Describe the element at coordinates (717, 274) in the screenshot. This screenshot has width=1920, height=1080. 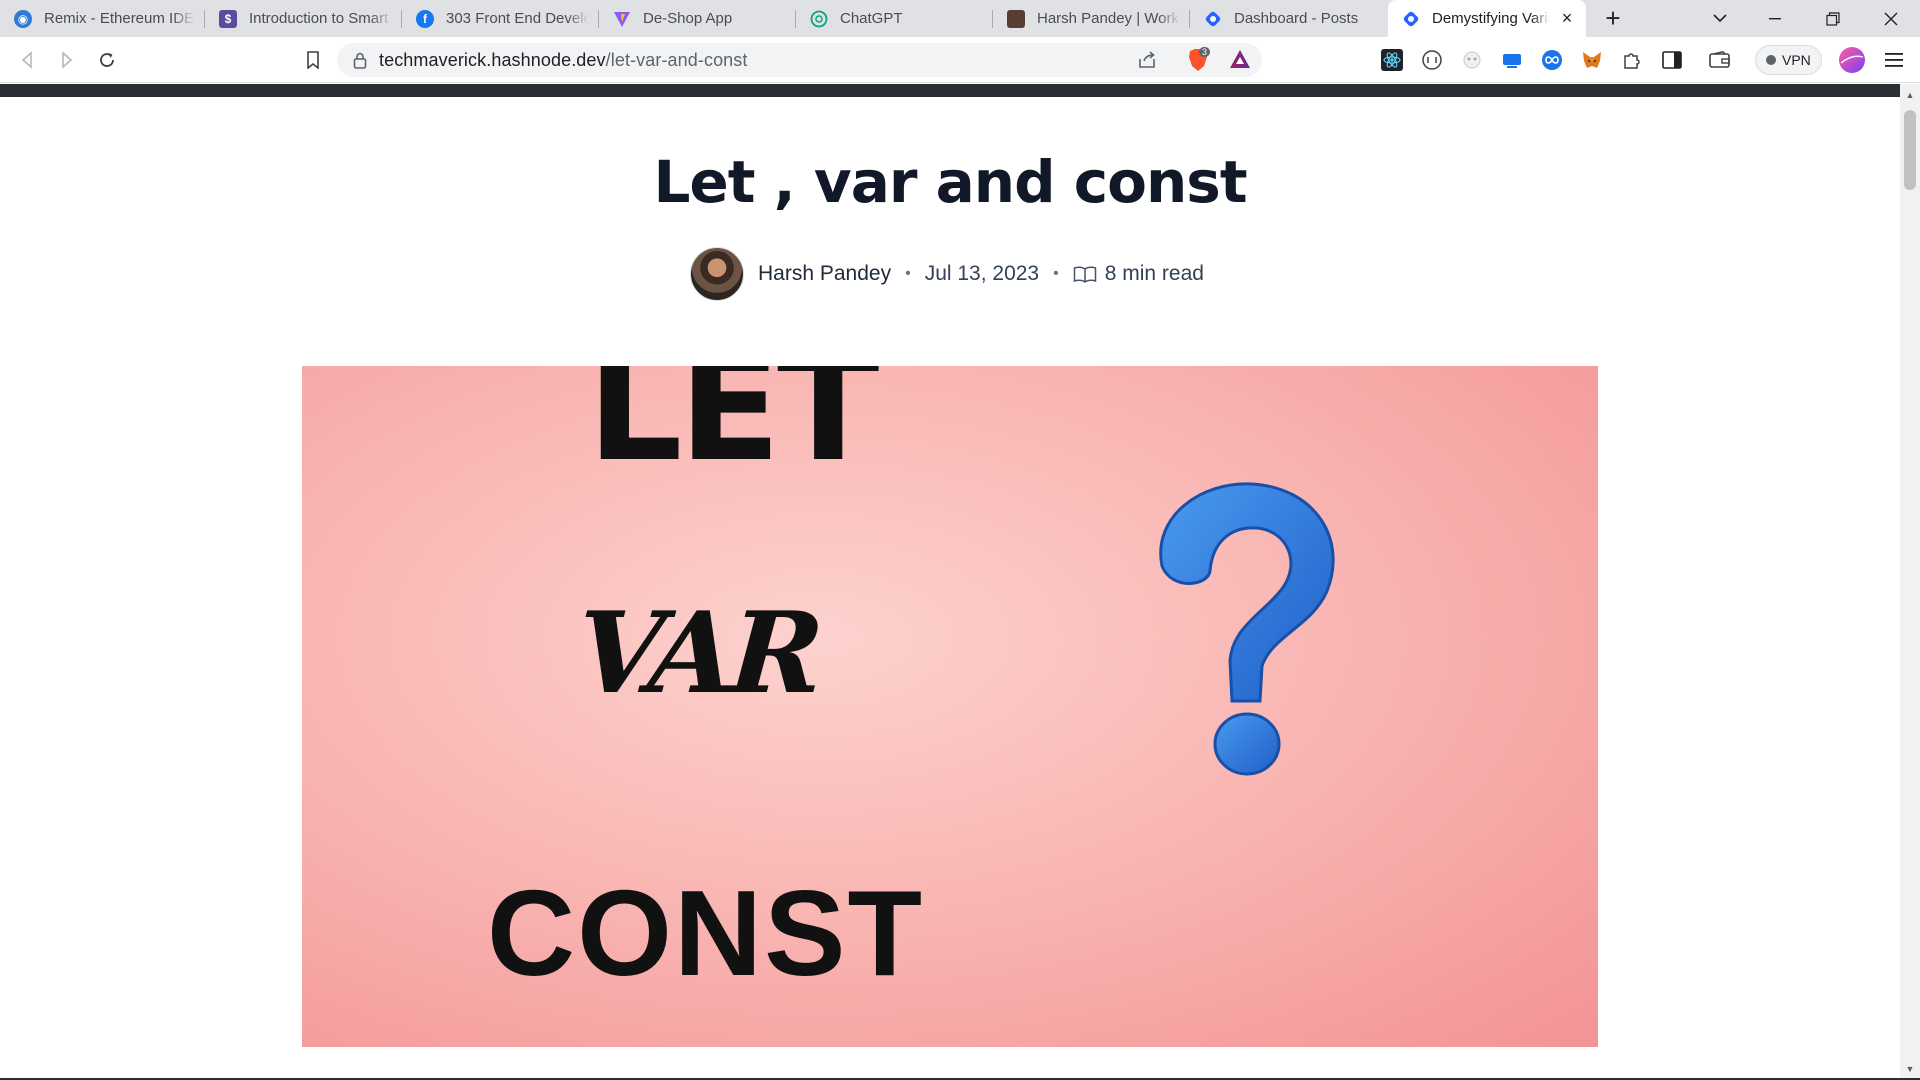
I see `author-avatar` at that location.